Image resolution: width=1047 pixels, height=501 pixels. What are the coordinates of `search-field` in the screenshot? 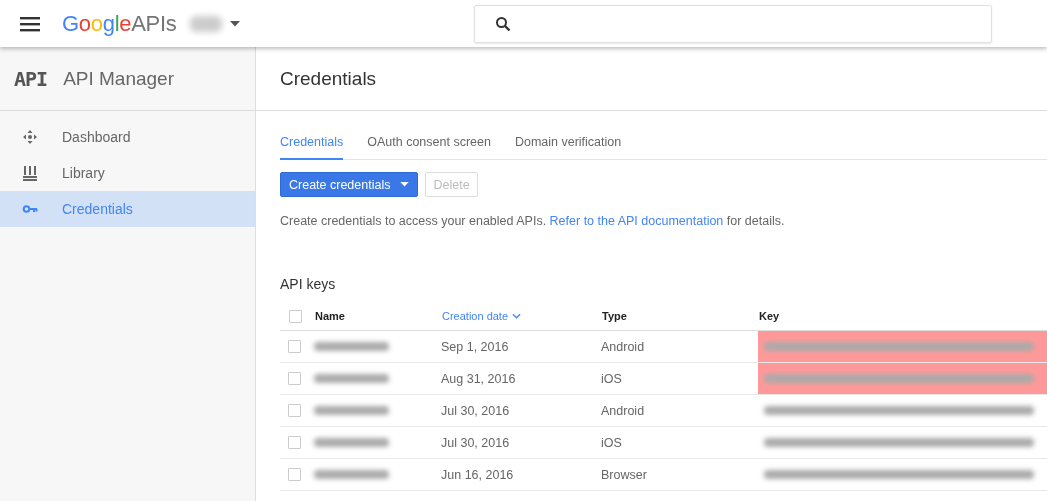 It's located at (733, 23).